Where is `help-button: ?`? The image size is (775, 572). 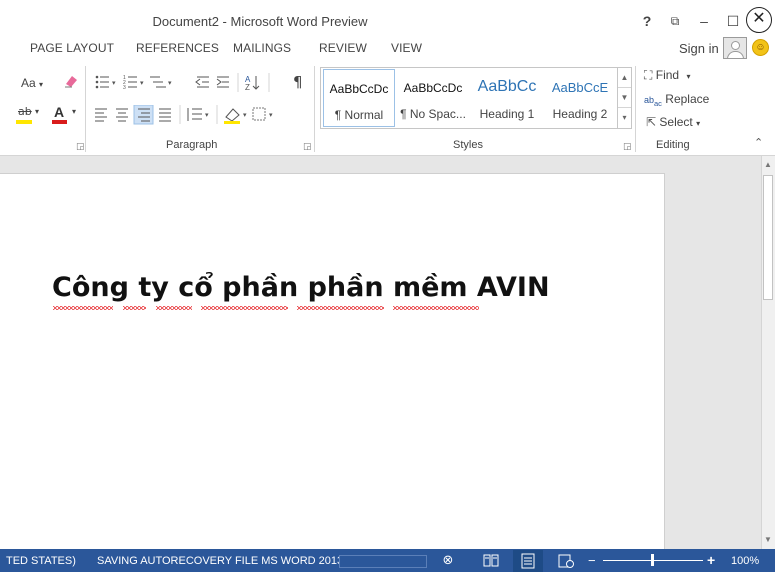 help-button: ? is located at coordinates (647, 21).